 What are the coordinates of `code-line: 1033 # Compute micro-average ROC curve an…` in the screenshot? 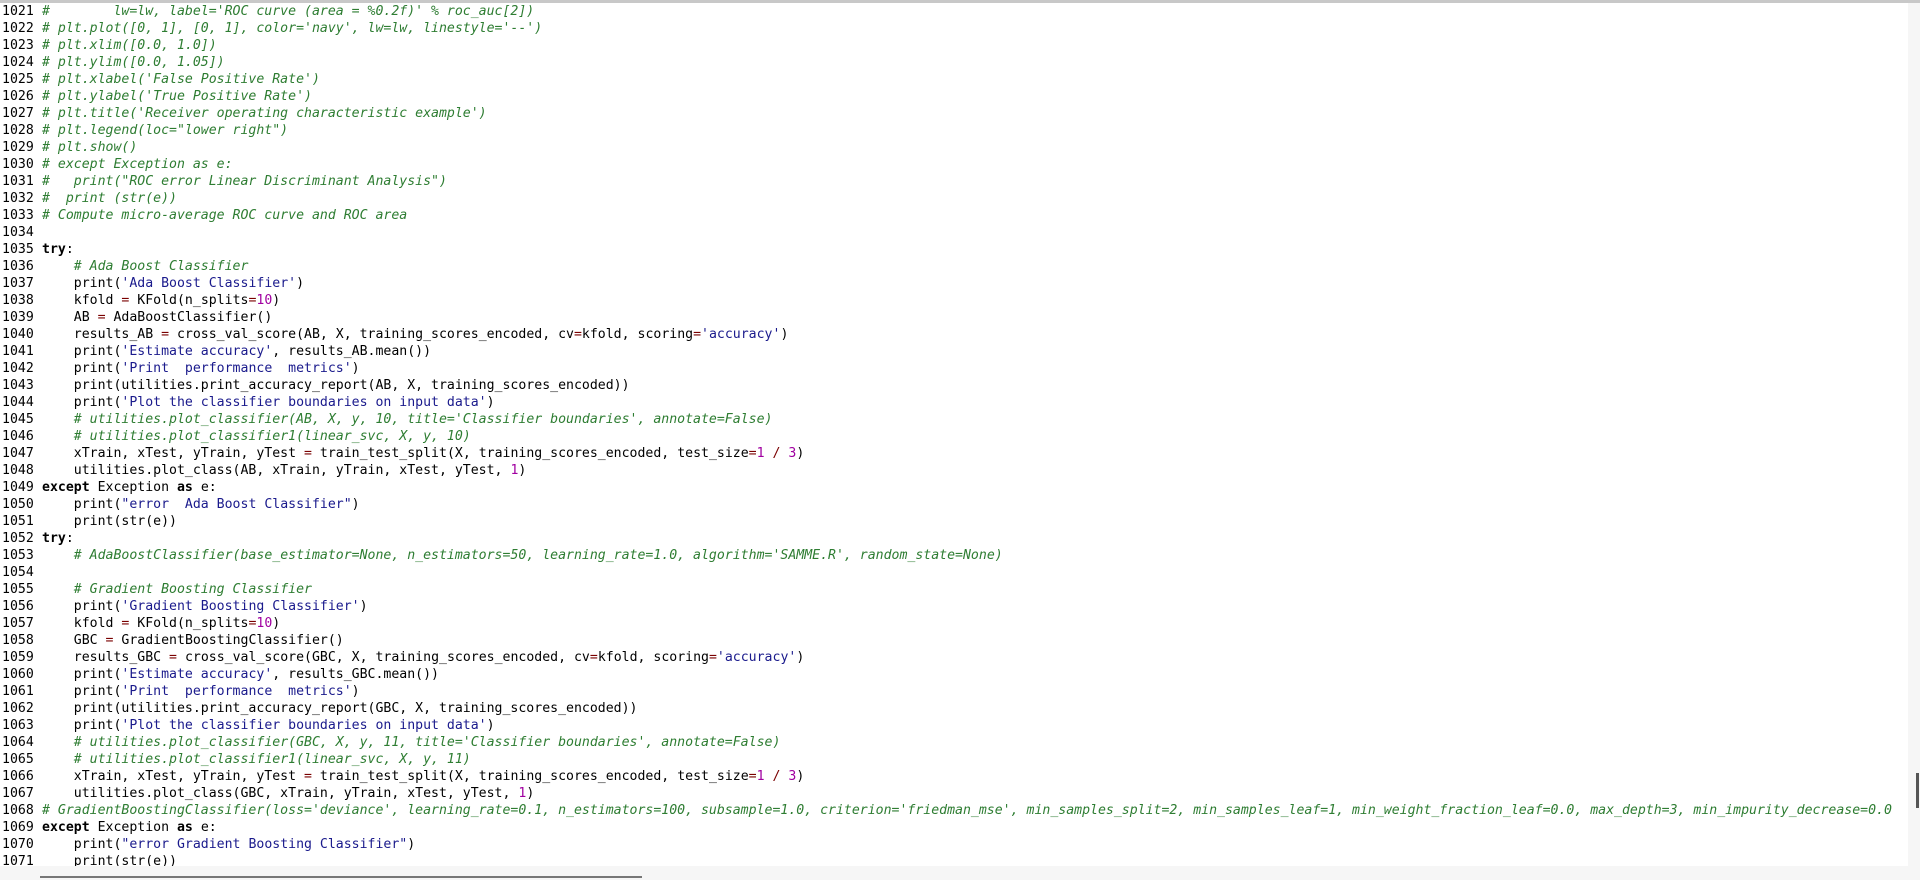 It's located at (954, 215).